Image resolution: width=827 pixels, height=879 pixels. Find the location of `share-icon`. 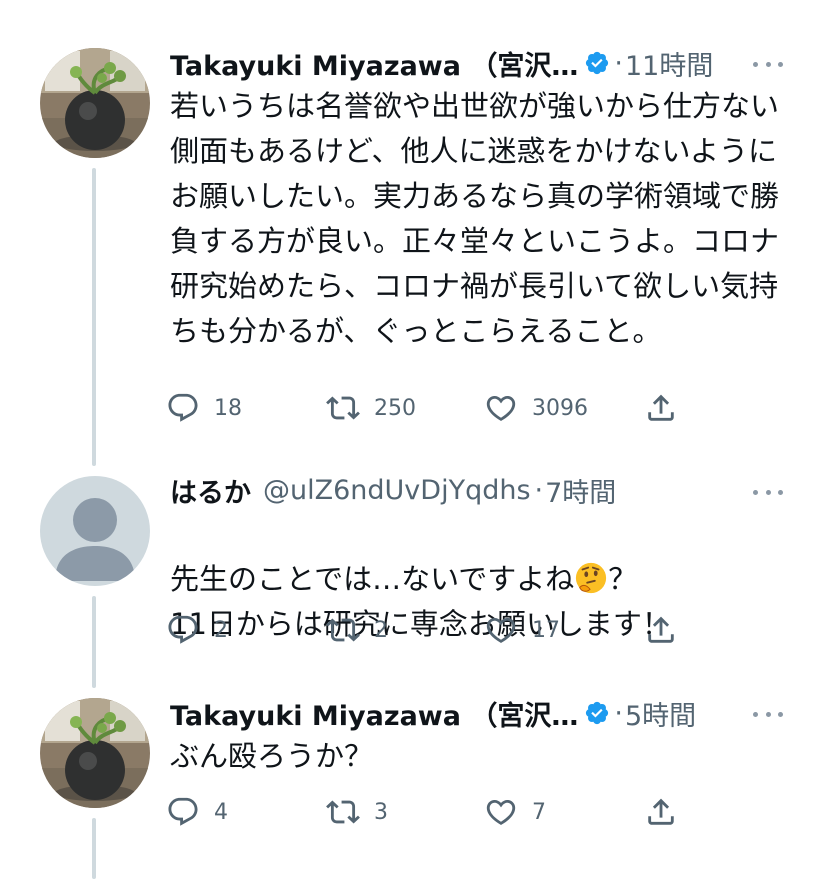

share-icon is located at coordinates (661, 812).